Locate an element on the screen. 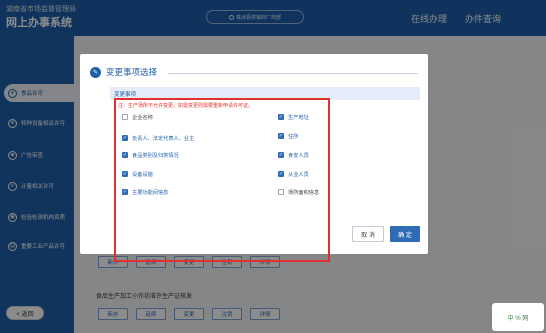  option-label: 生产地址 is located at coordinates (298, 117).